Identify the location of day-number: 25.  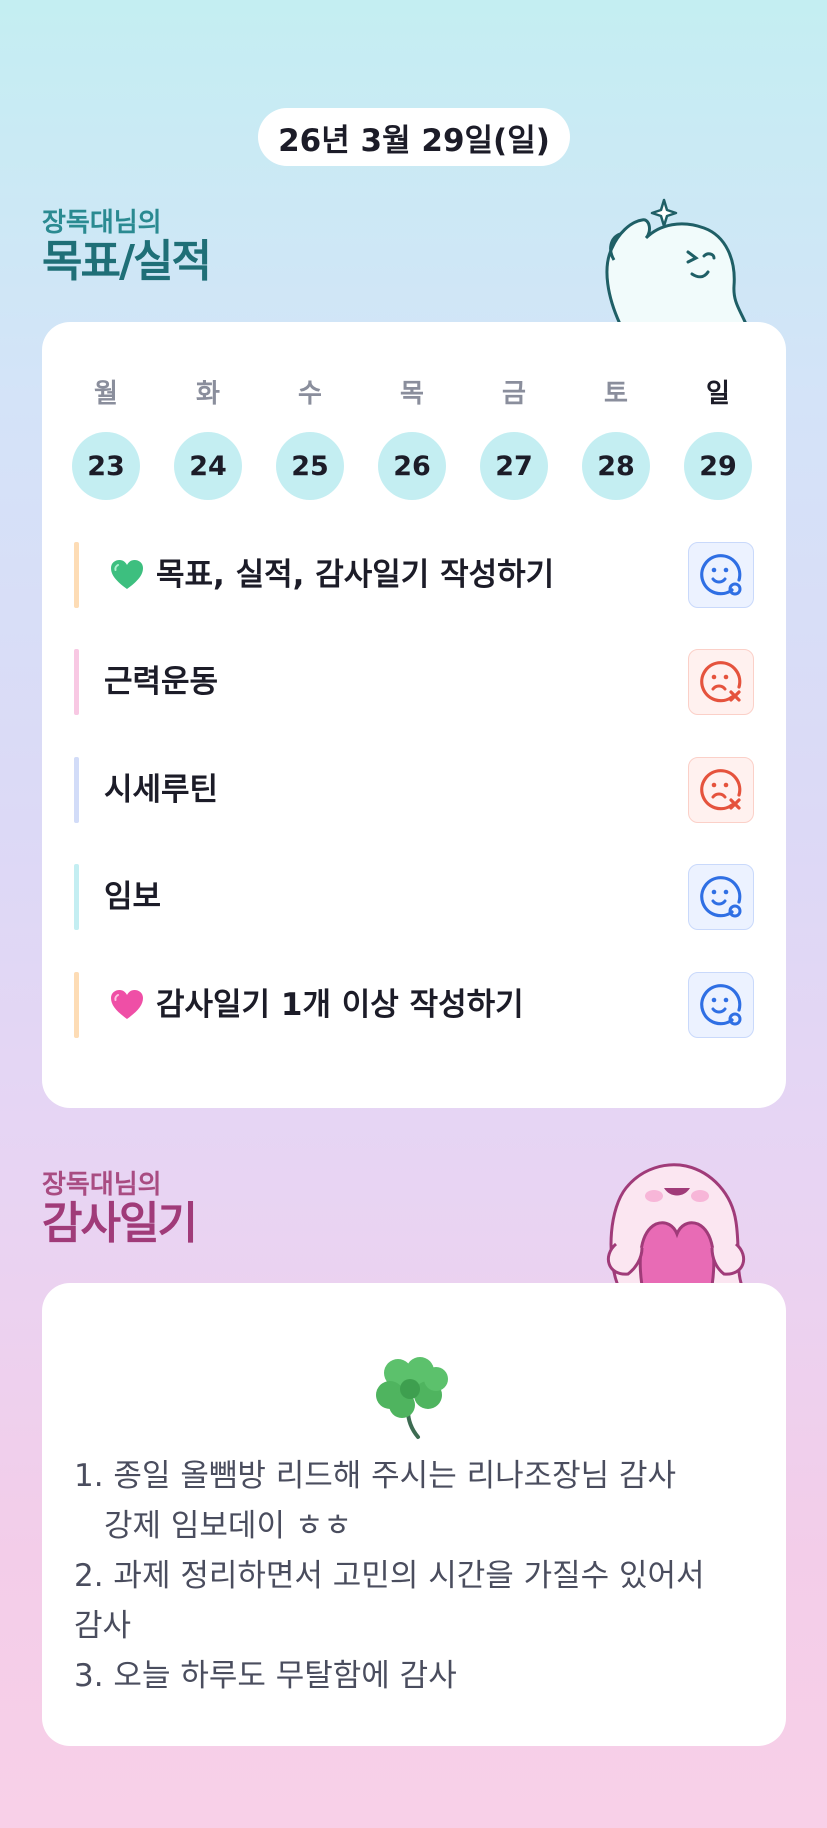
(310, 466).